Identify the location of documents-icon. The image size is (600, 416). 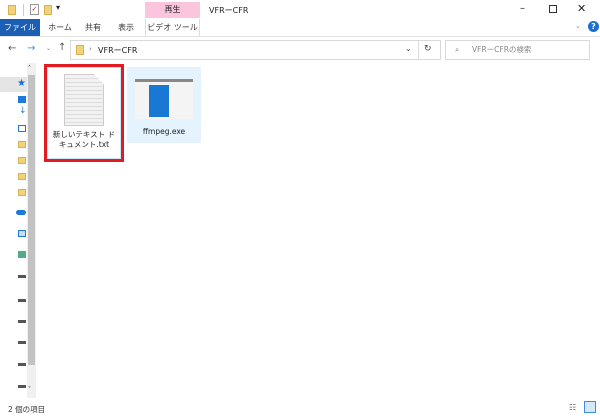
(22, 128).